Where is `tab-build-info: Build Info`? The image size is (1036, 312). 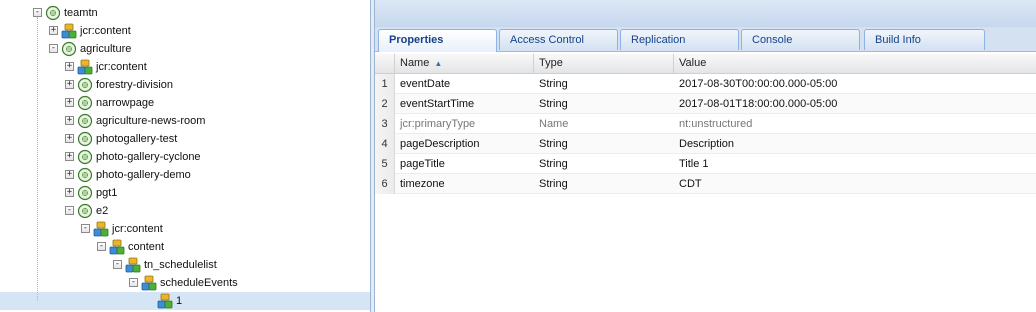
tab-build-info: Build Info is located at coordinates (924, 39).